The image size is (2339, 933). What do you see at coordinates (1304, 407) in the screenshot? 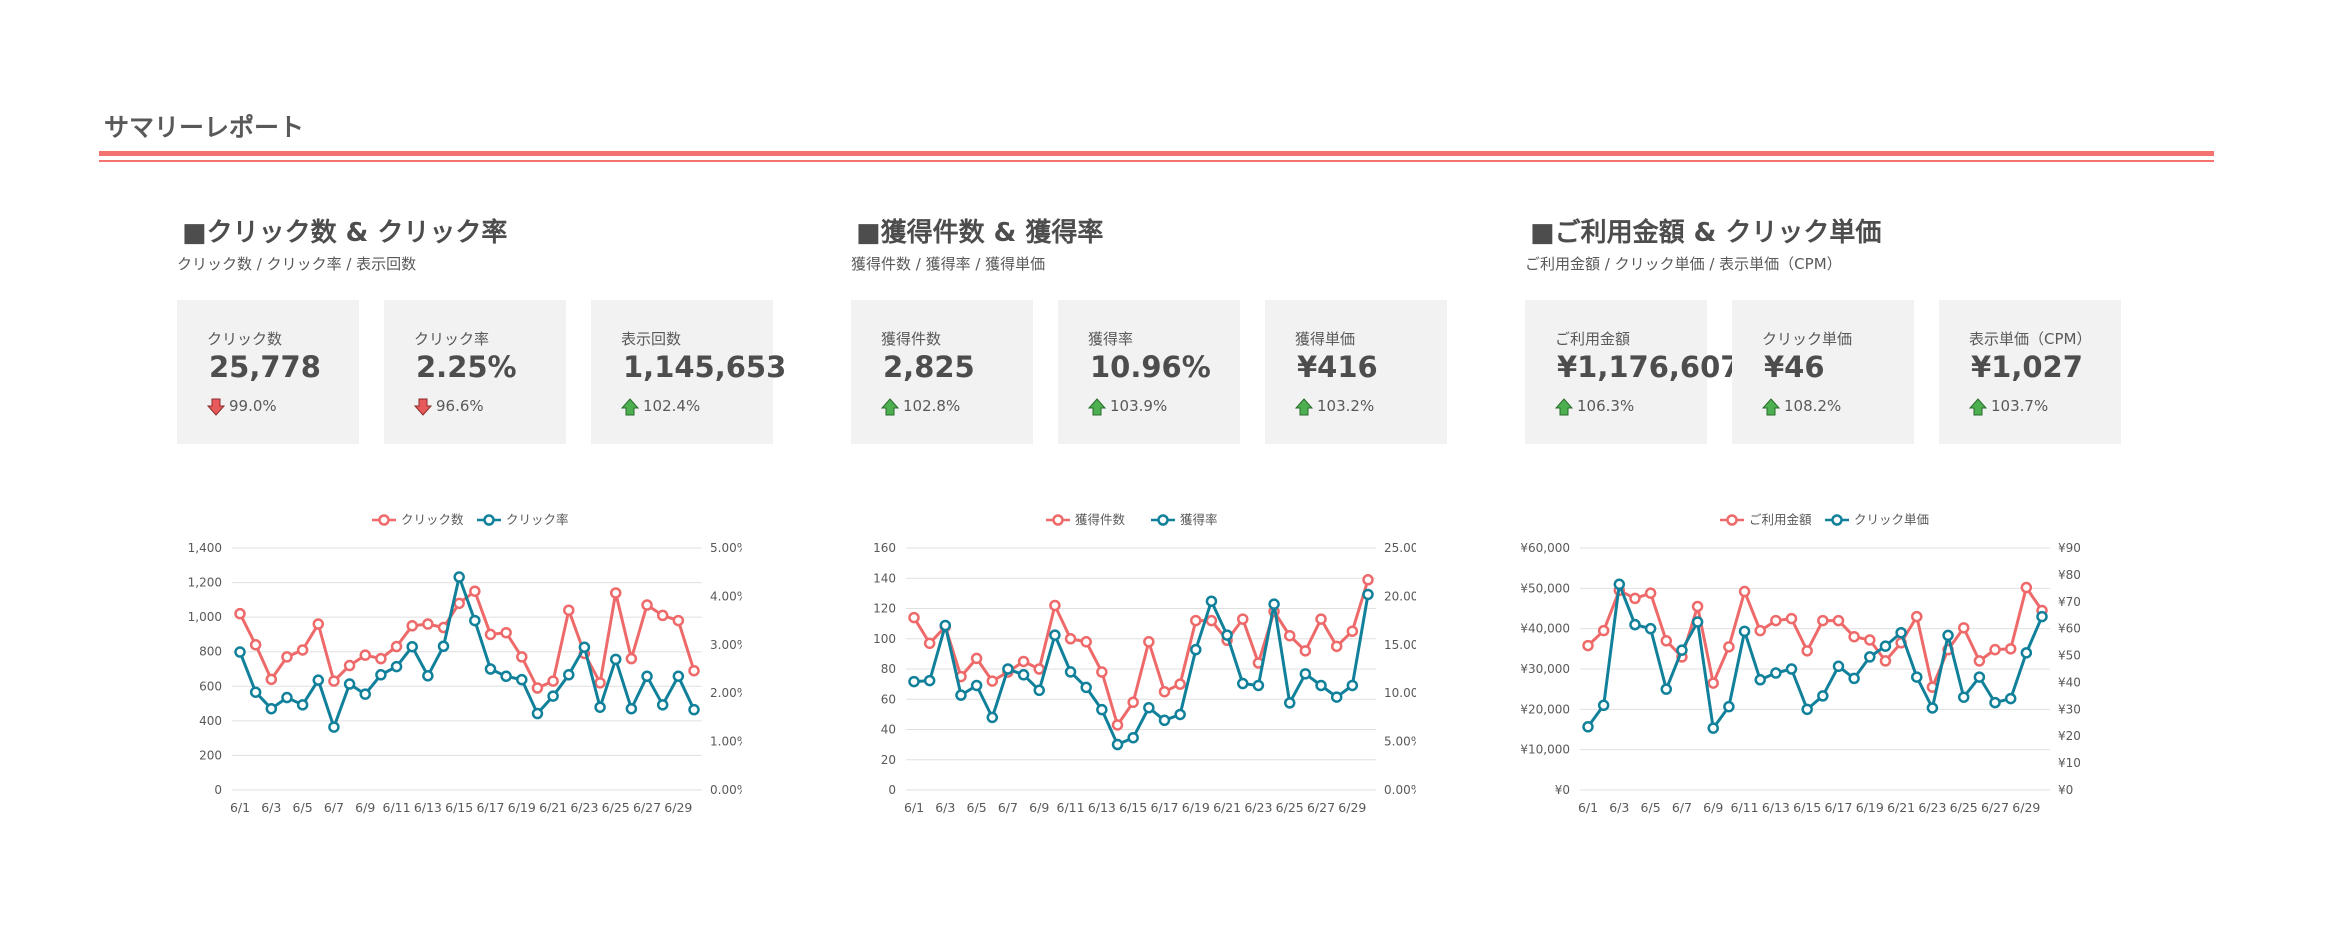
I see `trend-up-icon` at bounding box center [1304, 407].